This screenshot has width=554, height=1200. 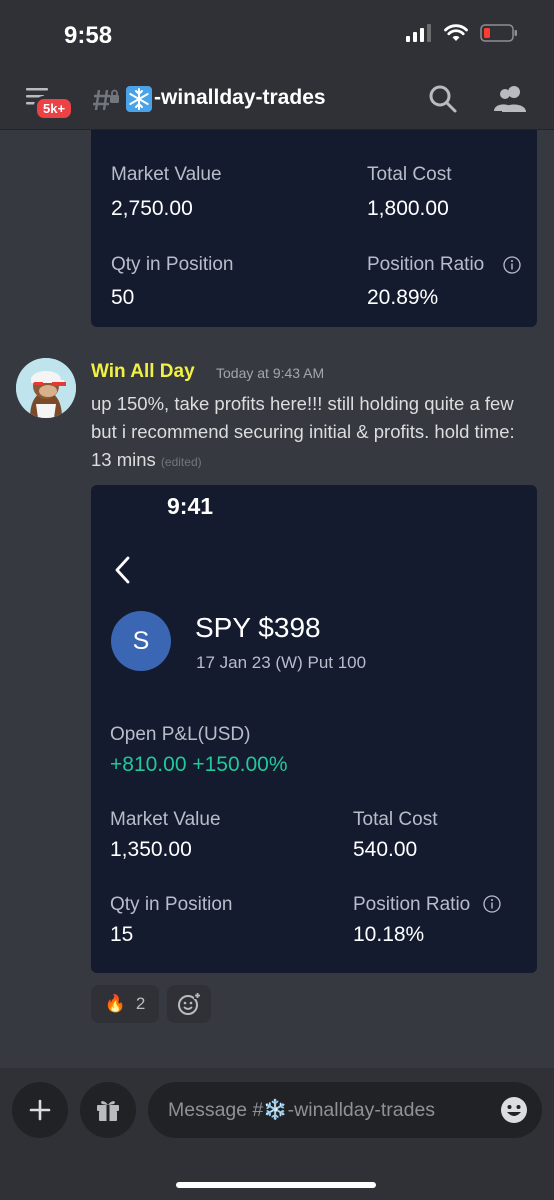 What do you see at coordinates (443, 99) in the screenshot?
I see `search-icon` at bounding box center [443, 99].